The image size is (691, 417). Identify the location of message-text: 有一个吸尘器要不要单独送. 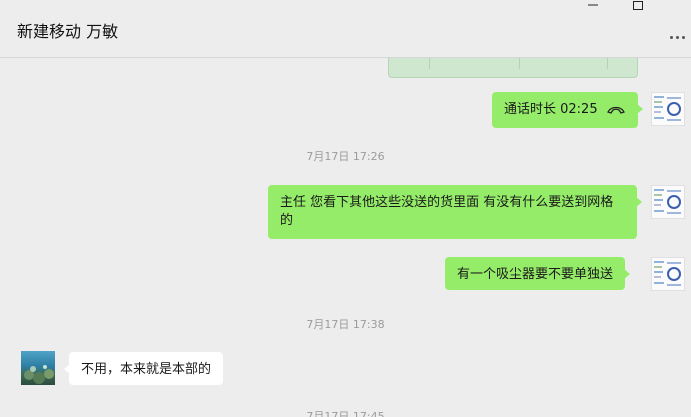
(535, 274).